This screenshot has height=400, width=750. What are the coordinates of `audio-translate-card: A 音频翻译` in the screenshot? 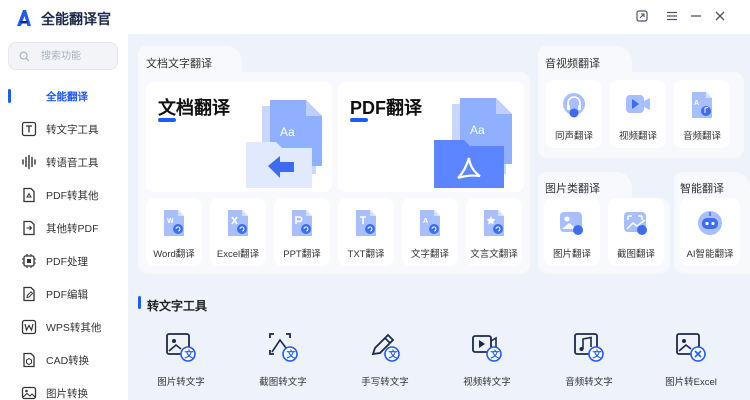 It's located at (702, 114).